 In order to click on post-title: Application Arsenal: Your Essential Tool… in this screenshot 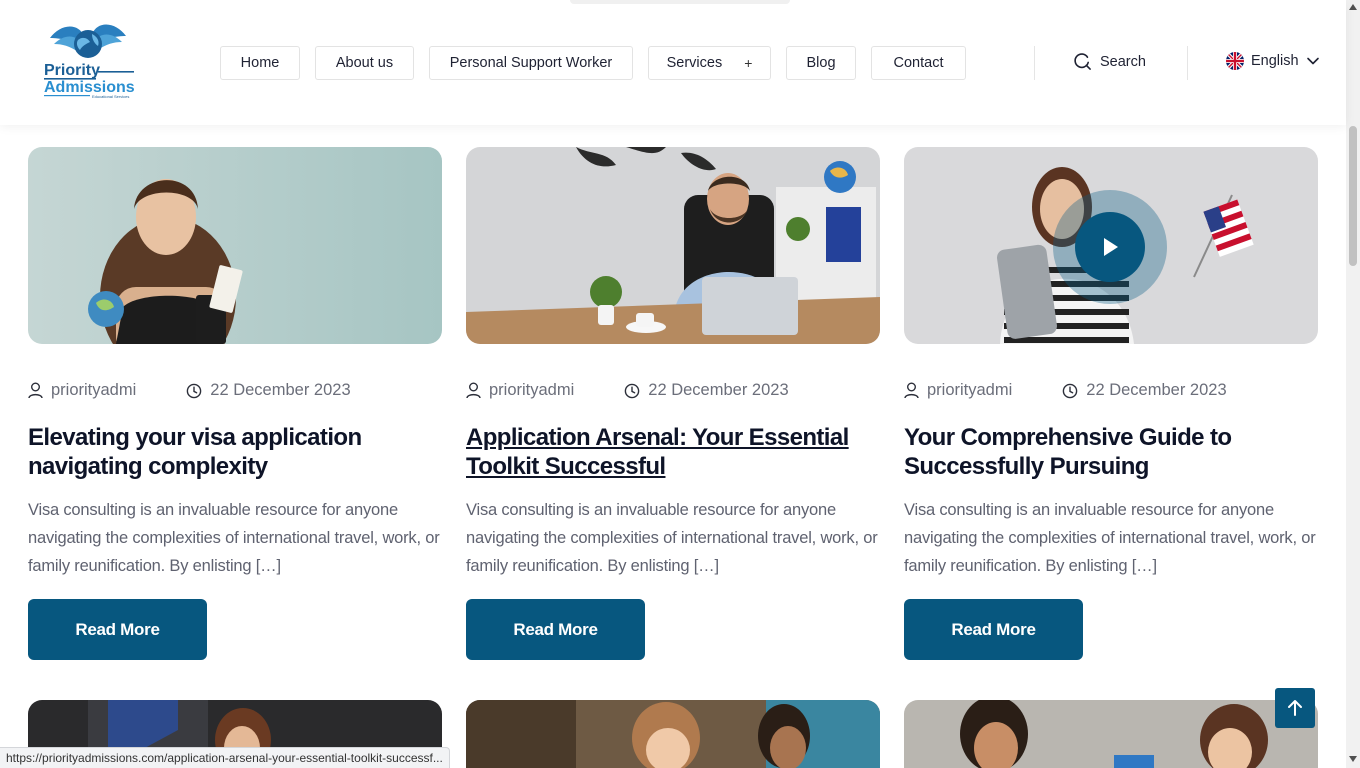, I will do `click(673, 452)`.